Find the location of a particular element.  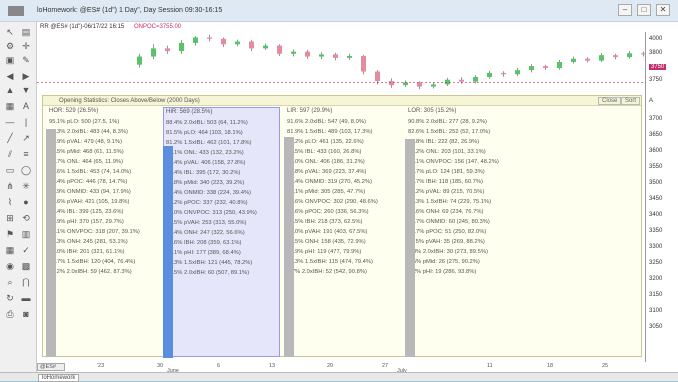

cursor-icon: ↖ is located at coordinates (10, 32).